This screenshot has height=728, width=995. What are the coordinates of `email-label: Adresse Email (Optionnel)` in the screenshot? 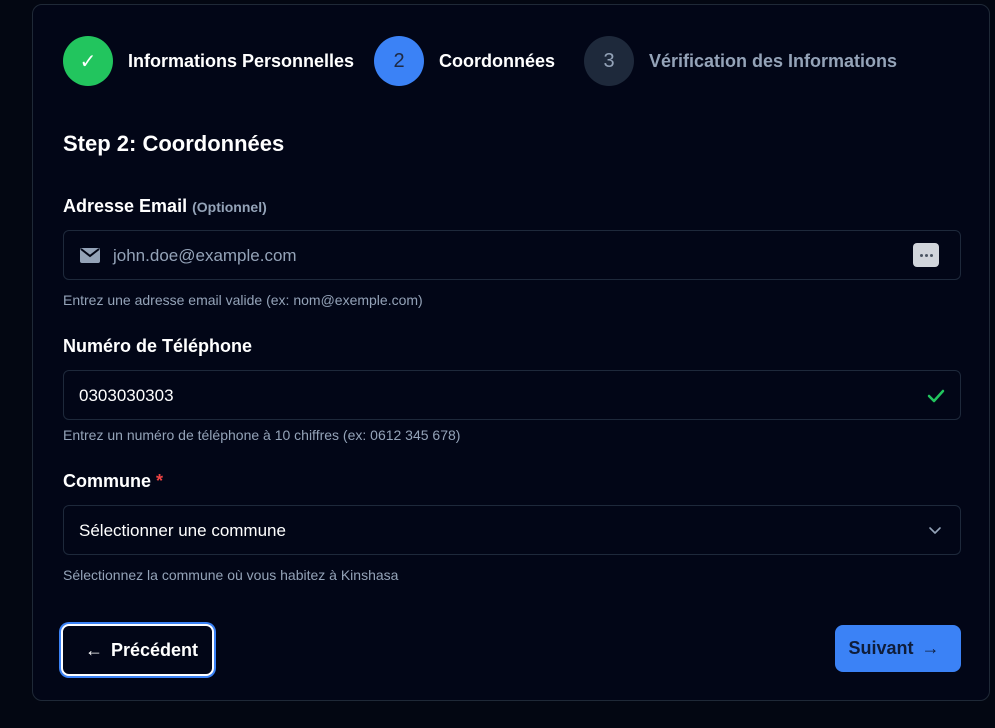 It's located at (165, 206).